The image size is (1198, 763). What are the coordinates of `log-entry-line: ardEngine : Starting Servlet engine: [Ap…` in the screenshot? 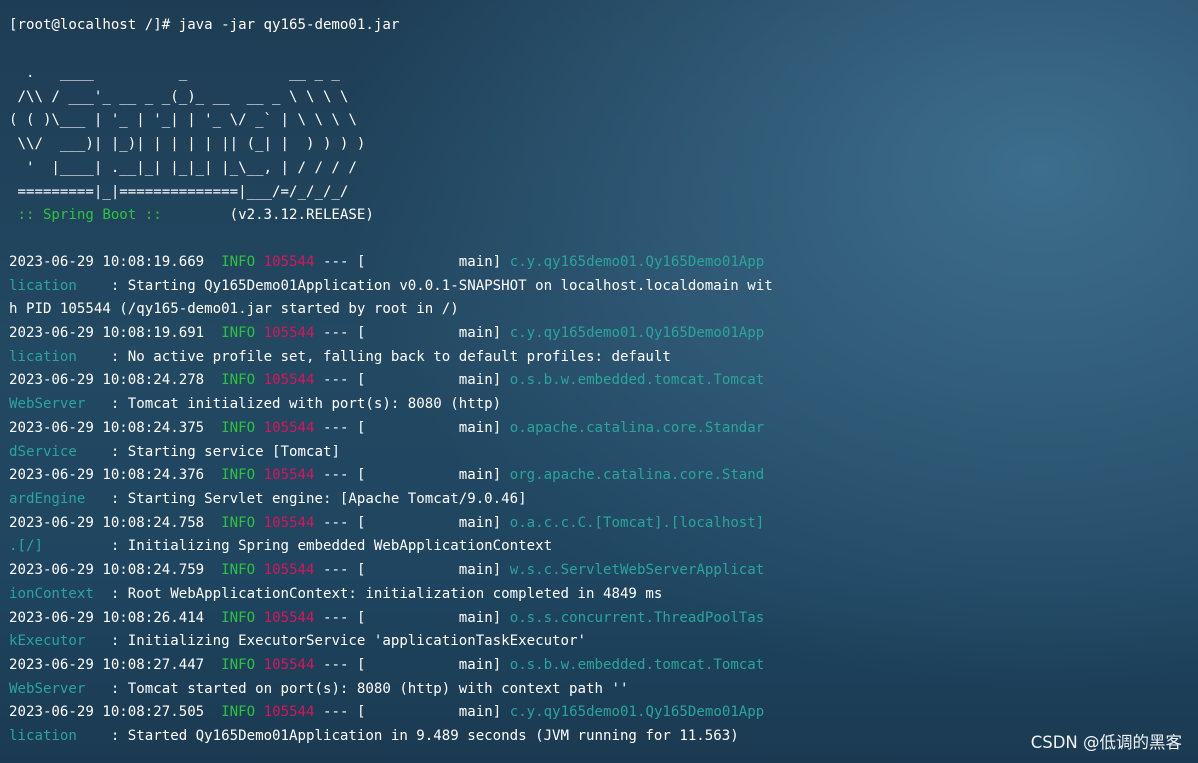 It's located at (268, 499).